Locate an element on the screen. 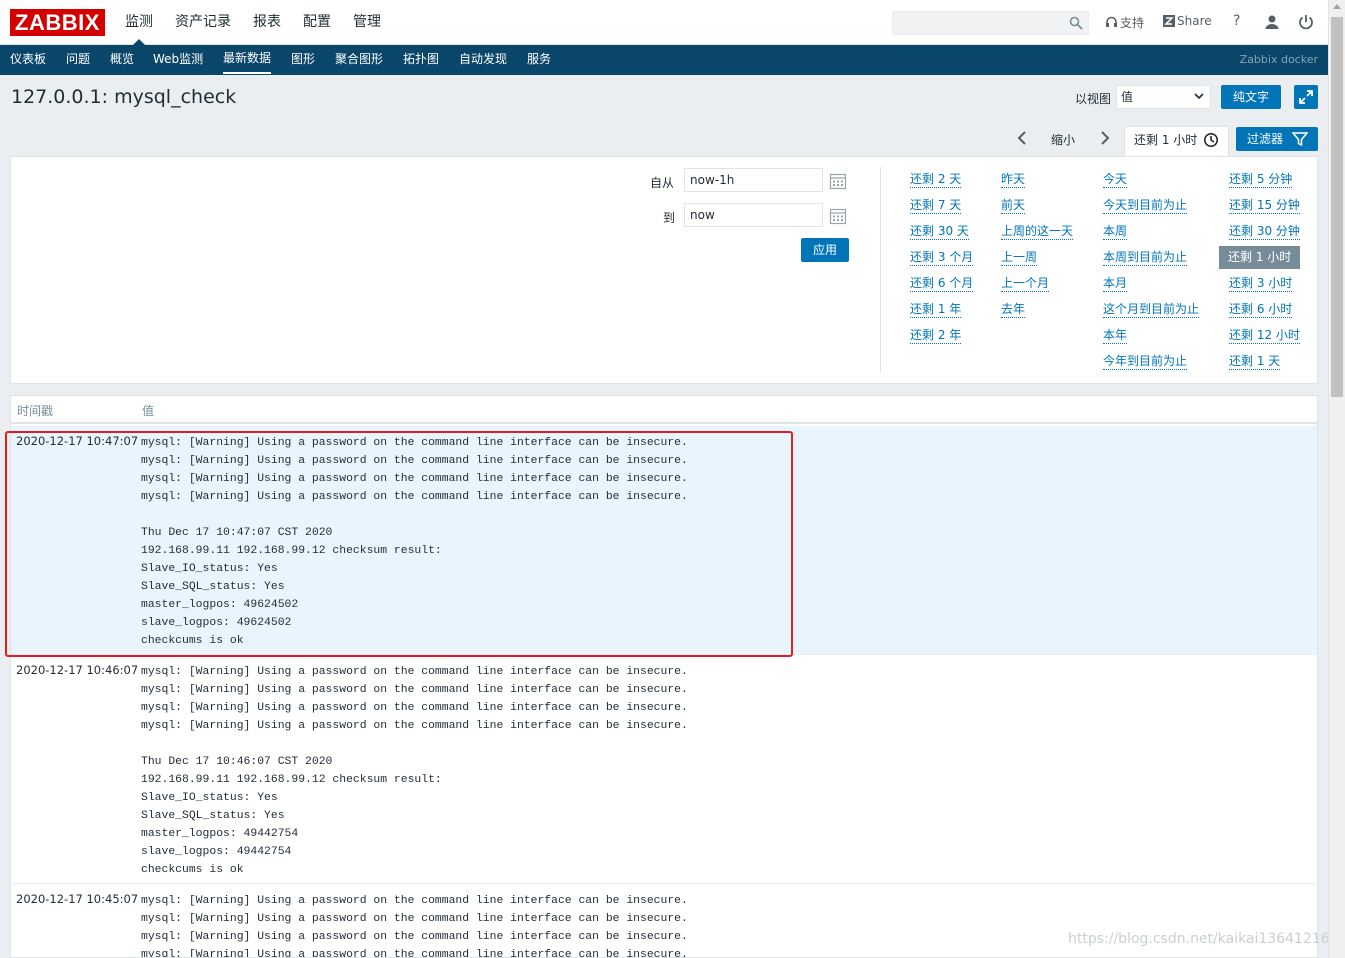 This screenshot has width=1345, height=958. col-timestamp-header: 时间戳 is located at coordinates (35, 410).